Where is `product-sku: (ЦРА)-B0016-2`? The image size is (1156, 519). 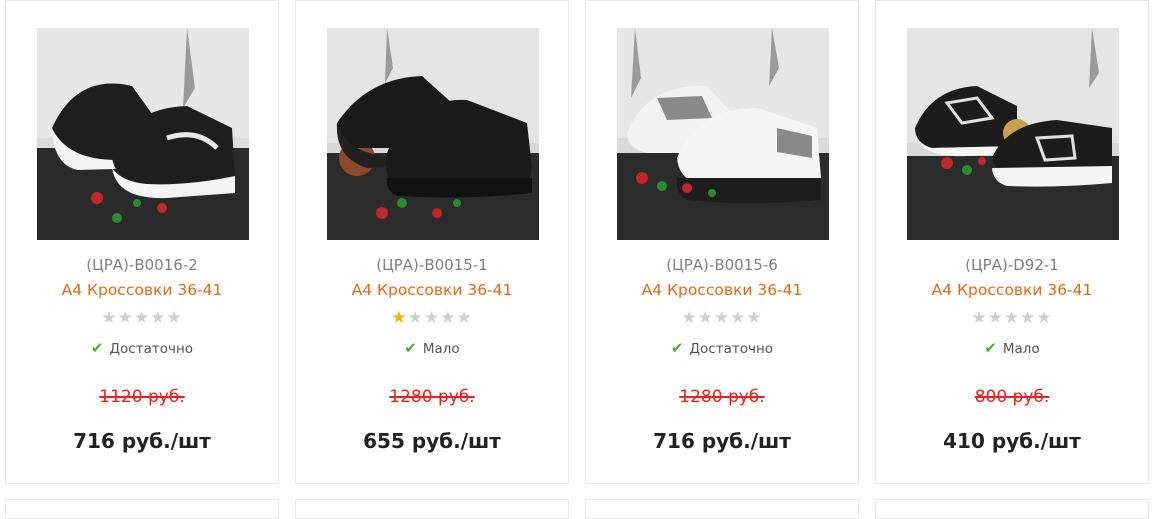 product-sku: (ЦРА)-B0016-2 is located at coordinates (142, 265).